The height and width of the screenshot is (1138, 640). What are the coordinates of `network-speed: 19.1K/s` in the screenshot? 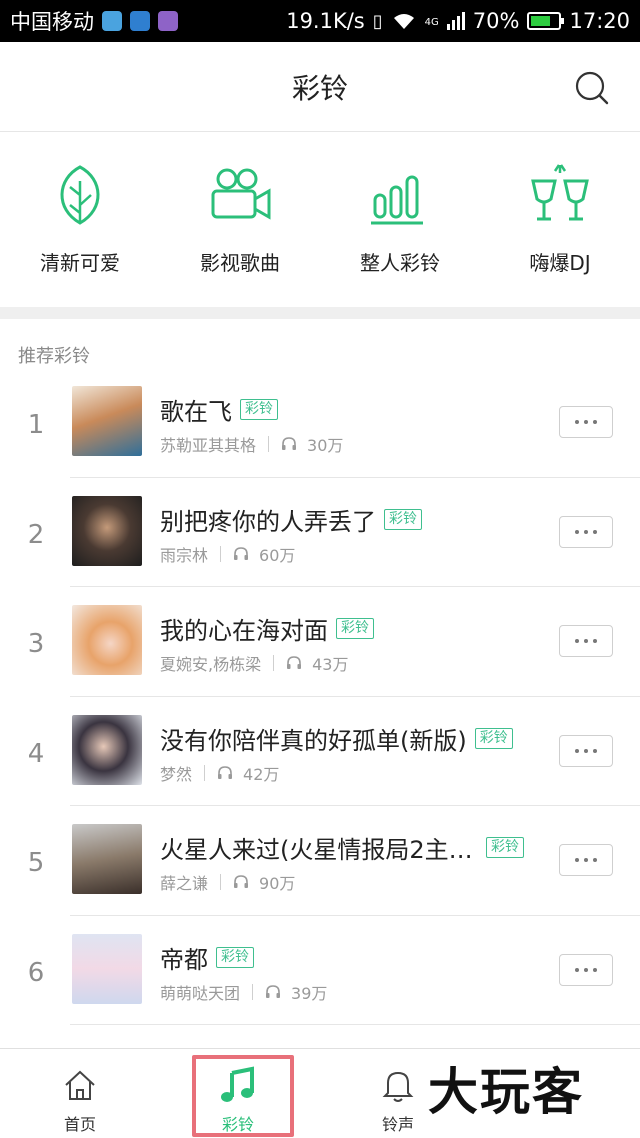 It's located at (325, 21).